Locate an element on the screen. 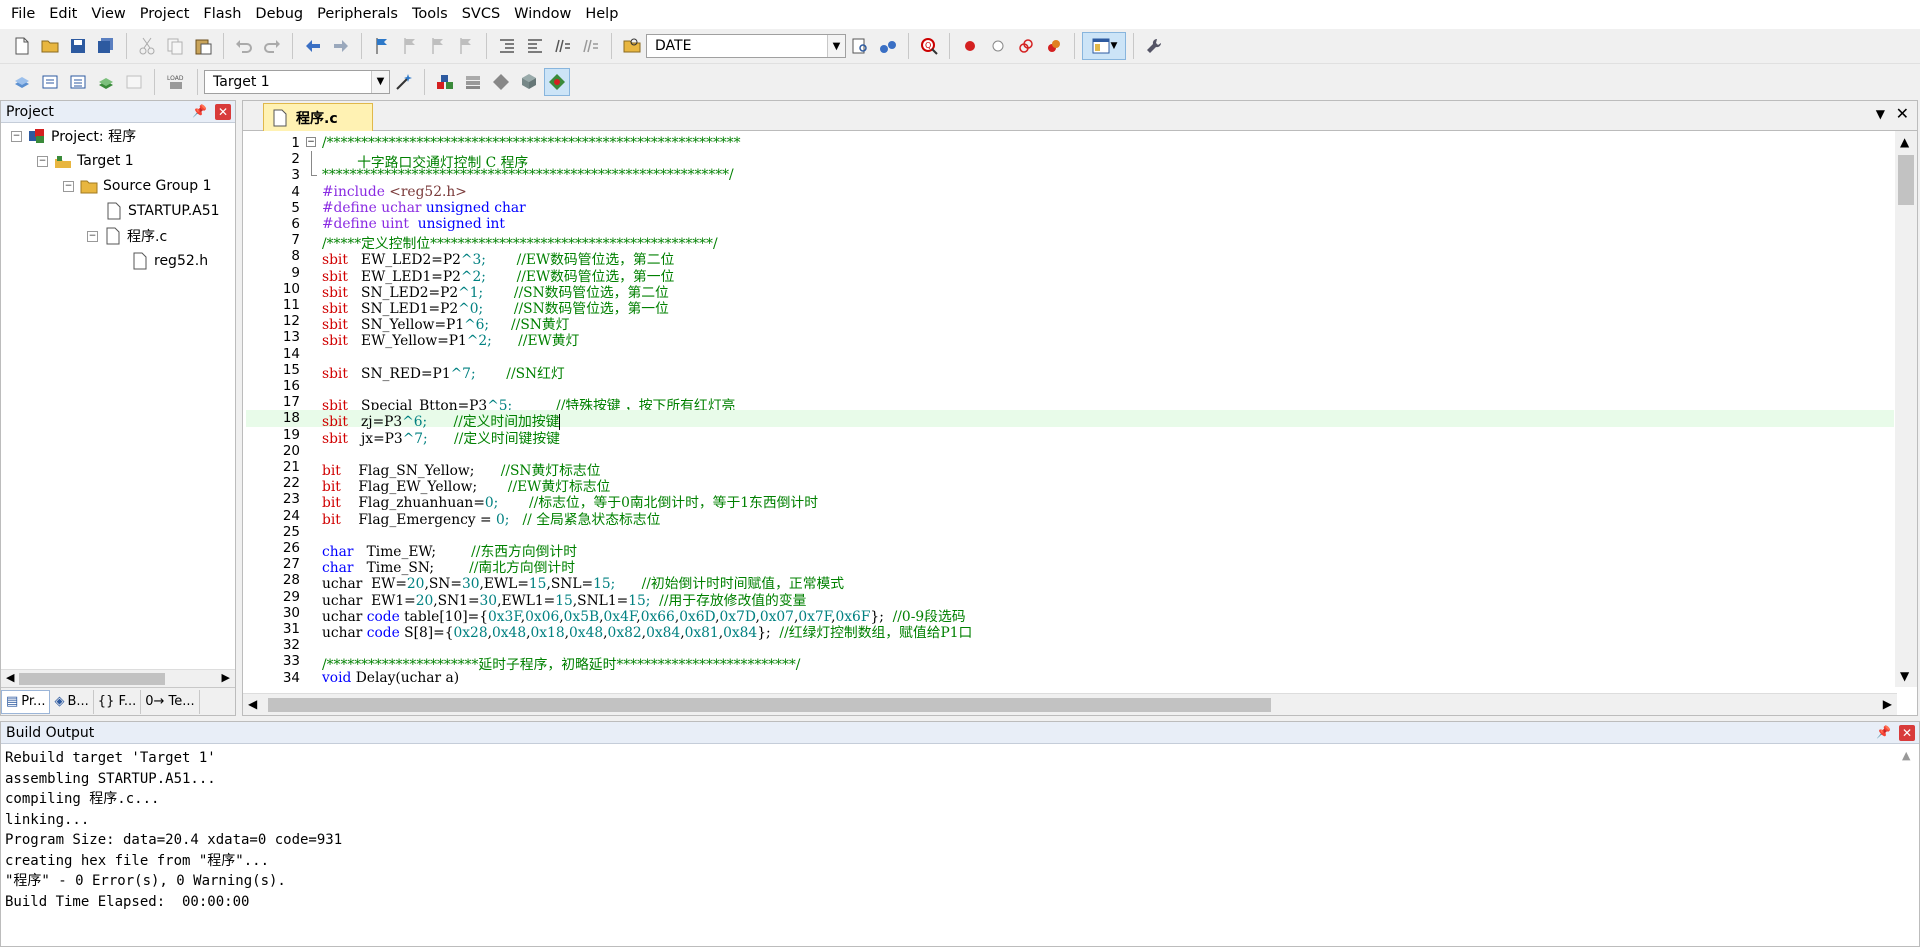 The image size is (1920, 947). find-button is located at coordinates (860, 46).